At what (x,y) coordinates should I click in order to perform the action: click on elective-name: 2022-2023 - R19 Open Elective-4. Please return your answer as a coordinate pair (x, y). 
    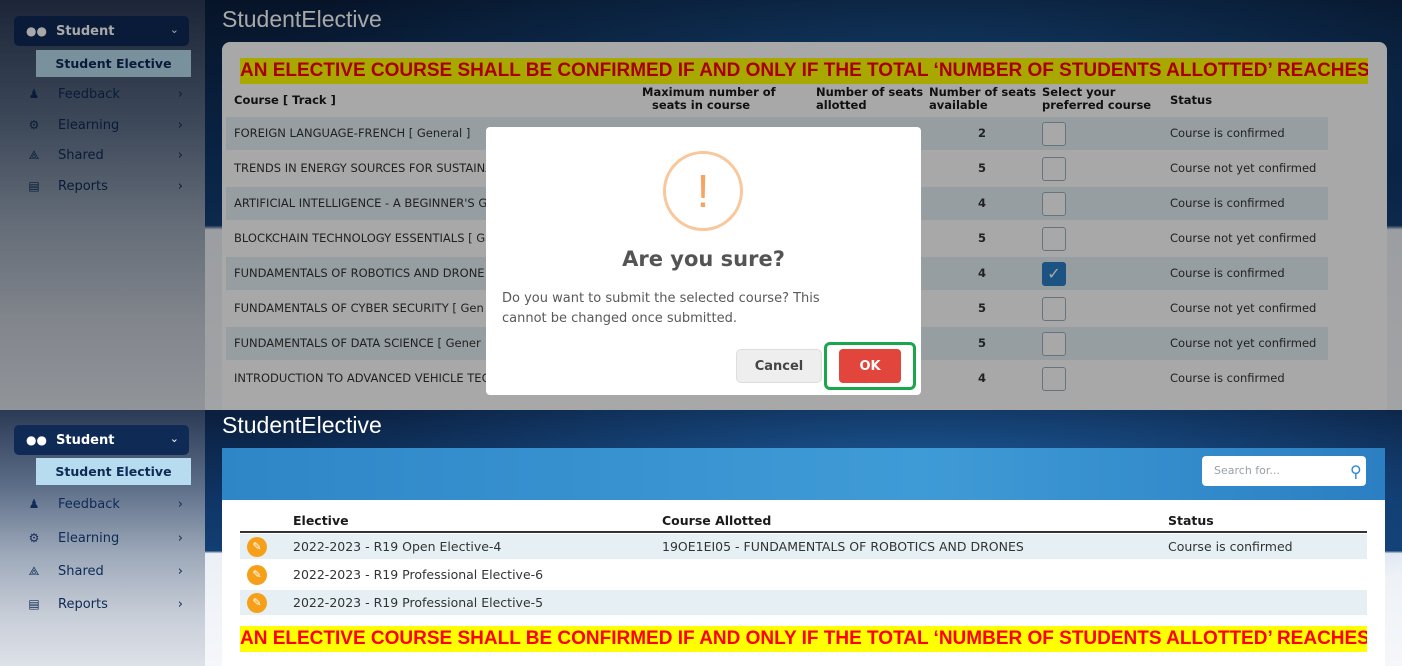
    Looking at the image, I should click on (397, 546).